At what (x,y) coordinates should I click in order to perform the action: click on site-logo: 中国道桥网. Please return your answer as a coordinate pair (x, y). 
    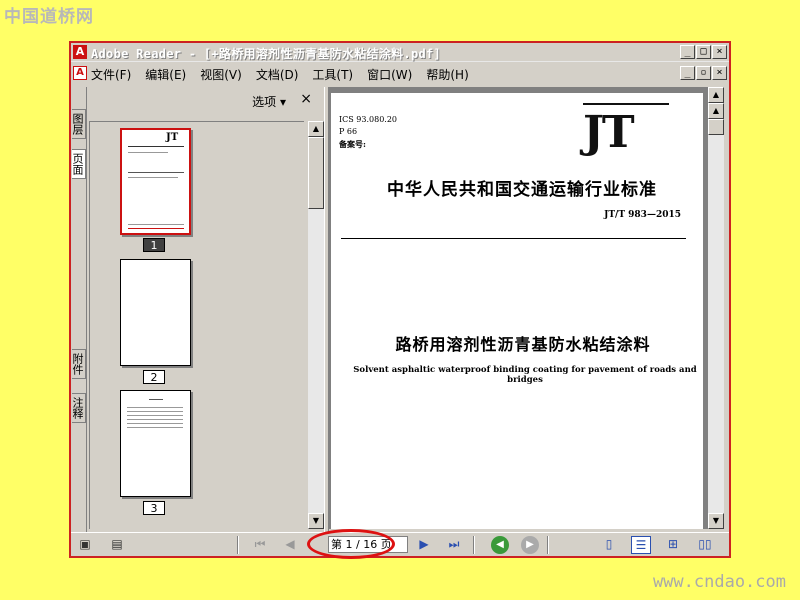
    Looking at the image, I should click on (49, 17).